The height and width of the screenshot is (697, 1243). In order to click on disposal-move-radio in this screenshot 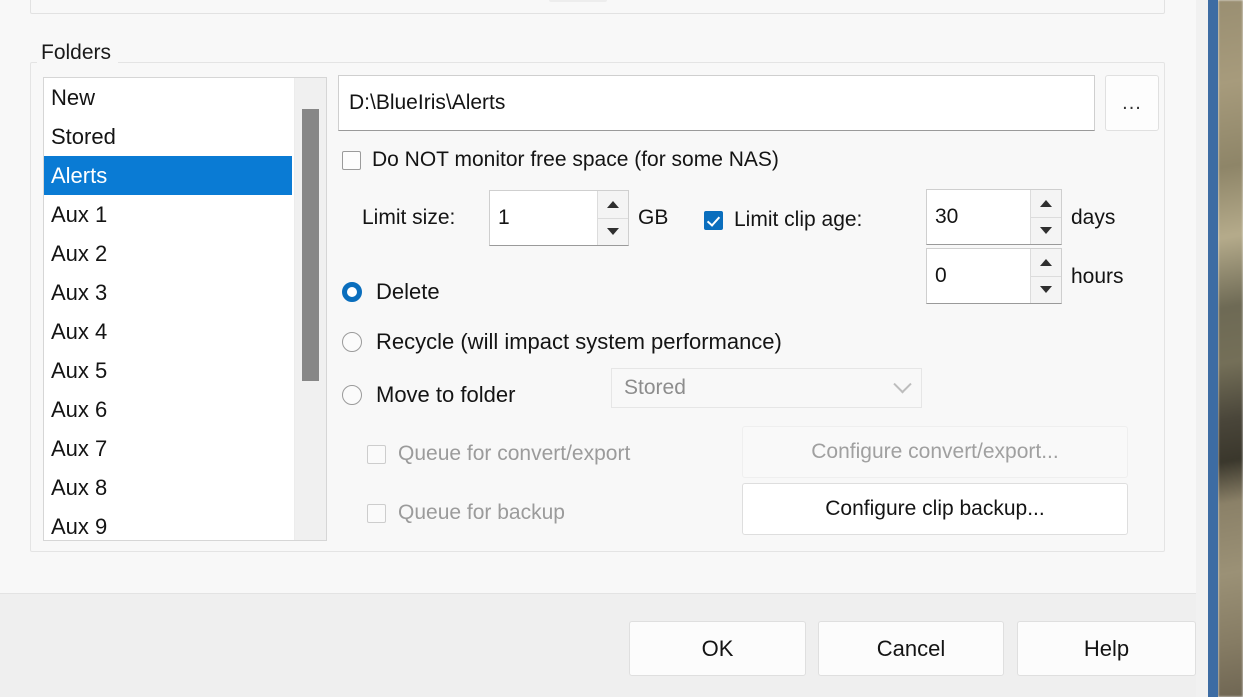, I will do `click(352, 395)`.